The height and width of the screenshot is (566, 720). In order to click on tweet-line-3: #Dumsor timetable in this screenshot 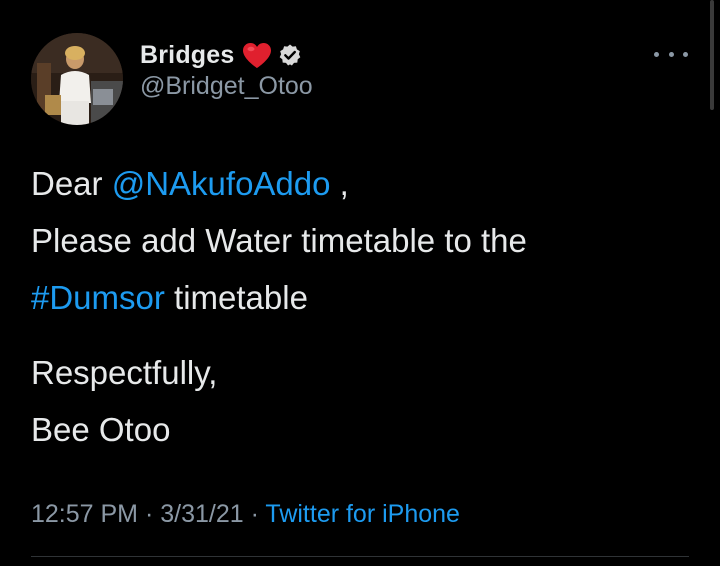, I will do `click(279, 297)`.